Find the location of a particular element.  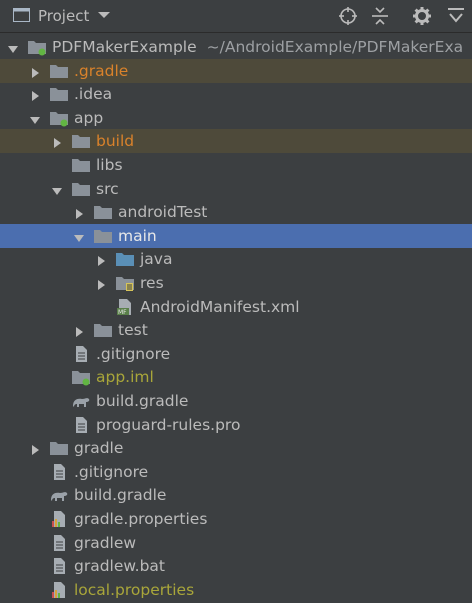

project-view-title: Project is located at coordinates (63, 16).